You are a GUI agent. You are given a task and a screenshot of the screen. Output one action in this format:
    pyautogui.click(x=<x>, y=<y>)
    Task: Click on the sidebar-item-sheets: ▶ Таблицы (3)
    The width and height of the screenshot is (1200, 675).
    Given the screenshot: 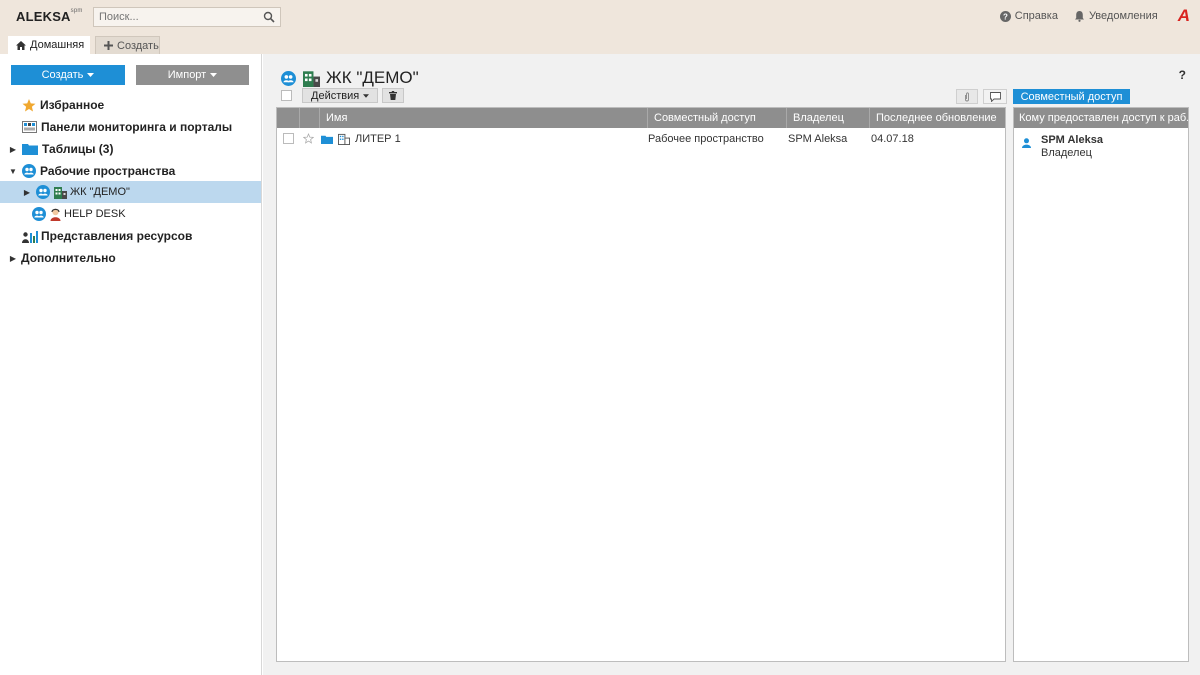 What is the action you would take?
    pyautogui.click(x=130, y=149)
    